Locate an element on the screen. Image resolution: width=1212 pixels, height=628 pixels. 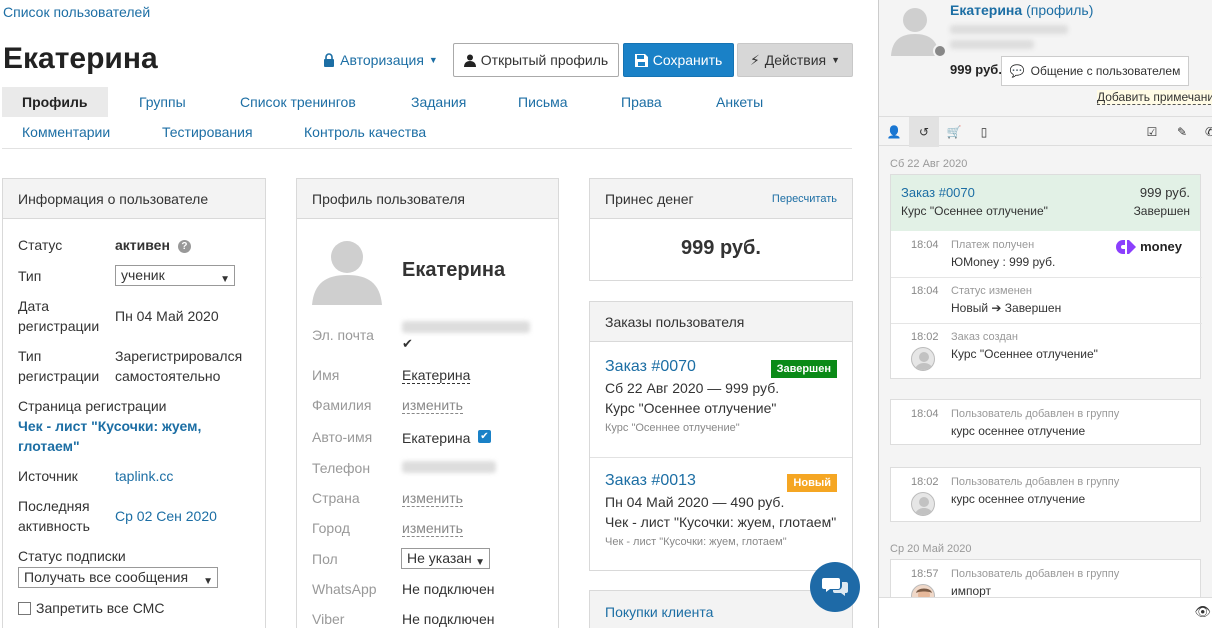
mobile-icon: ▯ is located at coordinates (984, 132).